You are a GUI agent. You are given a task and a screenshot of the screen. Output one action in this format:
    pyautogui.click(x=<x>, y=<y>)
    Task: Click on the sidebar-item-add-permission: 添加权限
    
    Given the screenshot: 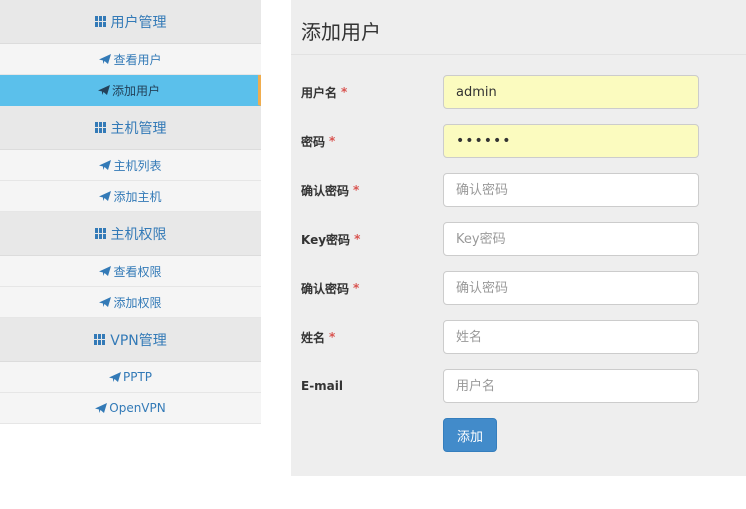 What is the action you would take?
    pyautogui.click(x=130, y=302)
    